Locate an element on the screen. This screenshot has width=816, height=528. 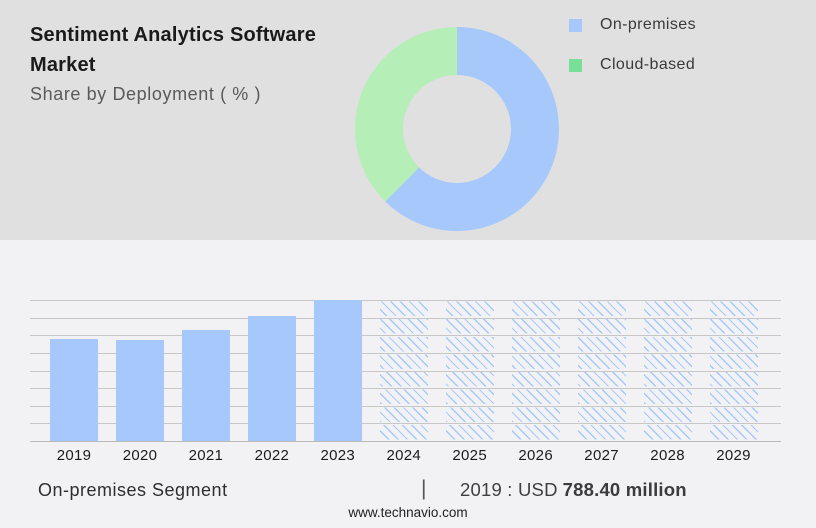
segment-value-amount: 788.40 million is located at coordinates (624, 489).